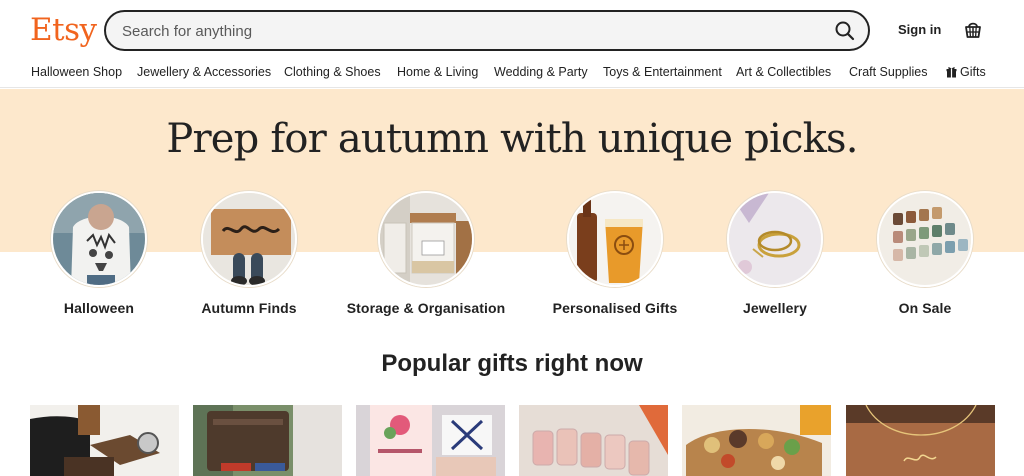 The image size is (1024, 476). I want to click on cart-button, so click(973, 29).